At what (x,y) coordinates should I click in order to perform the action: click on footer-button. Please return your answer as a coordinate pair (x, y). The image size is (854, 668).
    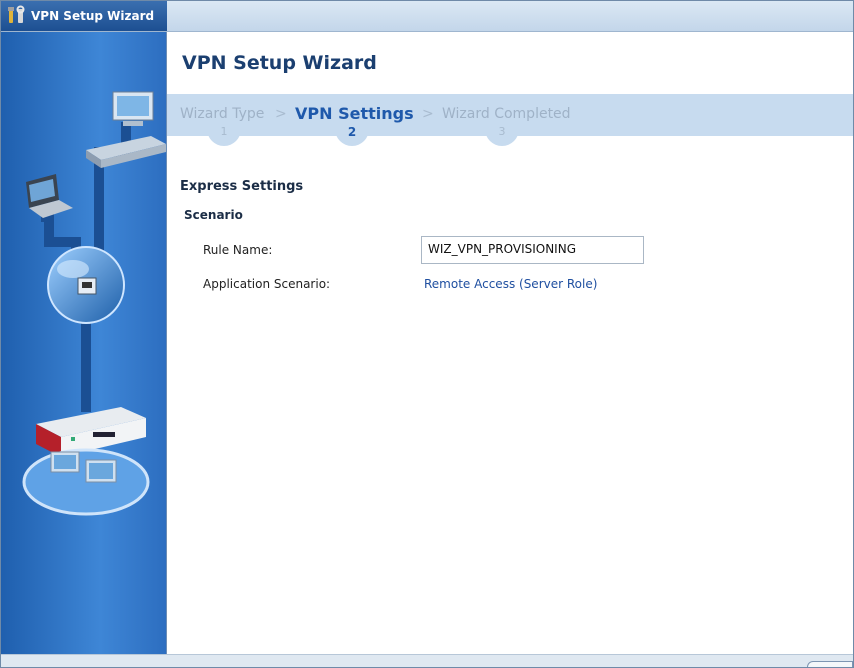
    Looking at the image, I should click on (830, 664).